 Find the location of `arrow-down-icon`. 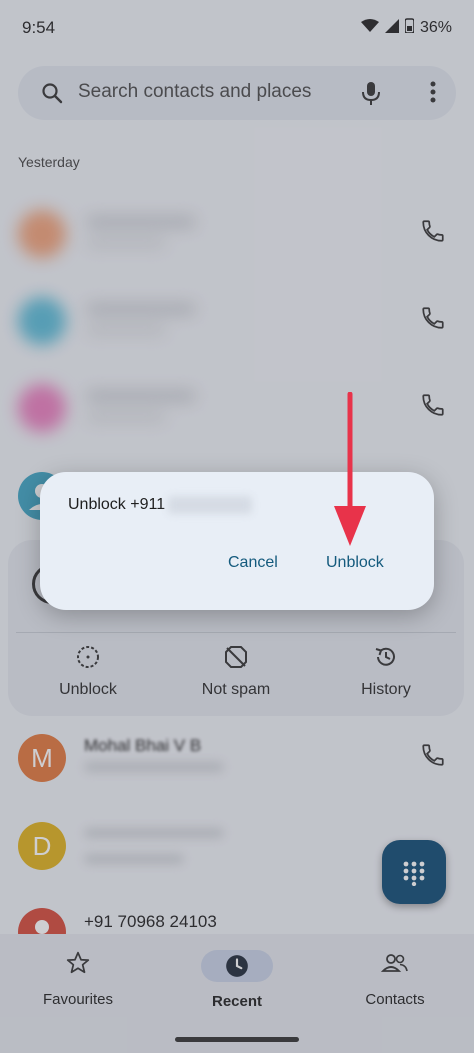

arrow-down-icon is located at coordinates (350, 469).